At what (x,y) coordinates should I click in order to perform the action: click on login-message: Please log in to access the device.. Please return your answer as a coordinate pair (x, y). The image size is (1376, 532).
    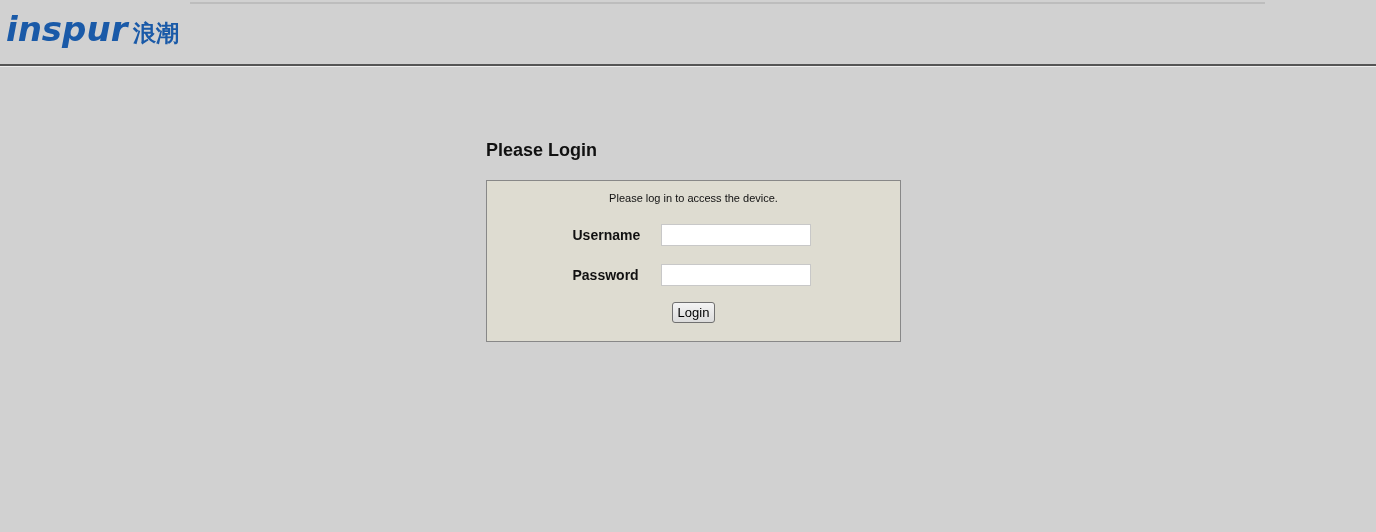
    Looking at the image, I should click on (693, 198).